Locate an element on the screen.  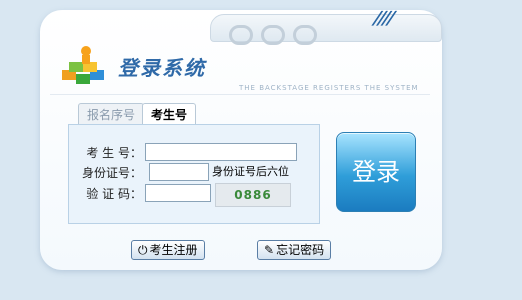
register-button: ⏻ 考生注册 is located at coordinates (168, 250).